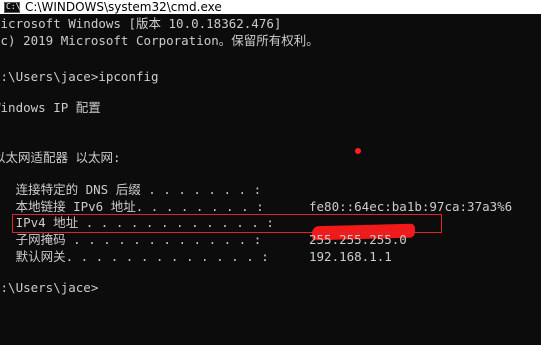 The width and height of the screenshot is (541, 345). What do you see at coordinates (358, 151) in the screenshot?
I see `annotation-dot` at bounding box center [358, 151].